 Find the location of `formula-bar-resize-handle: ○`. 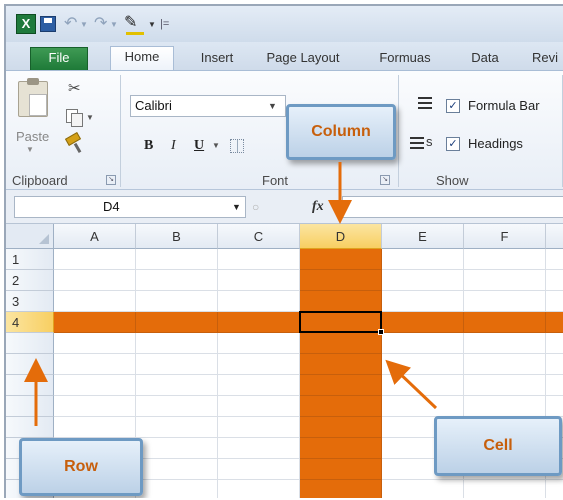

formula-bar-resize-handle: ○ is located at coordinates (261, 207).